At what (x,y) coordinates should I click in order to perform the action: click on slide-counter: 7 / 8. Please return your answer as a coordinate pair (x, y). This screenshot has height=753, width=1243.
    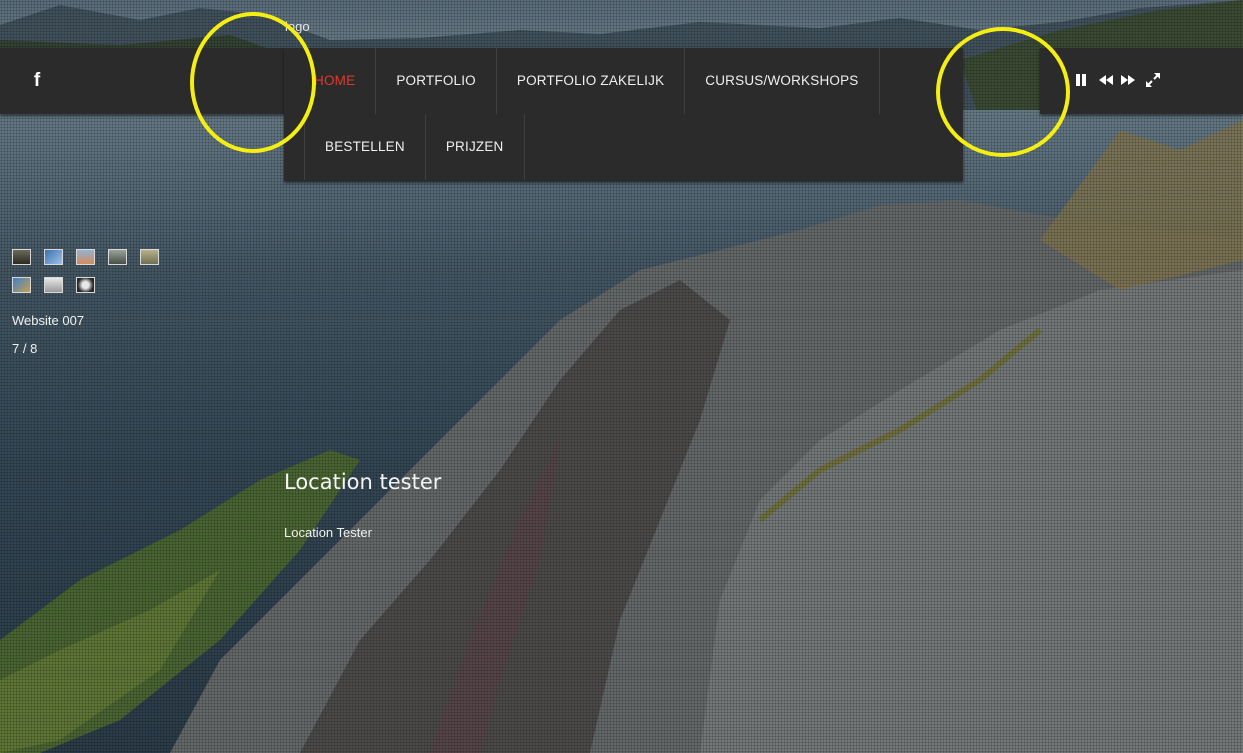
    Looking at the image, I should click on (25, 348).